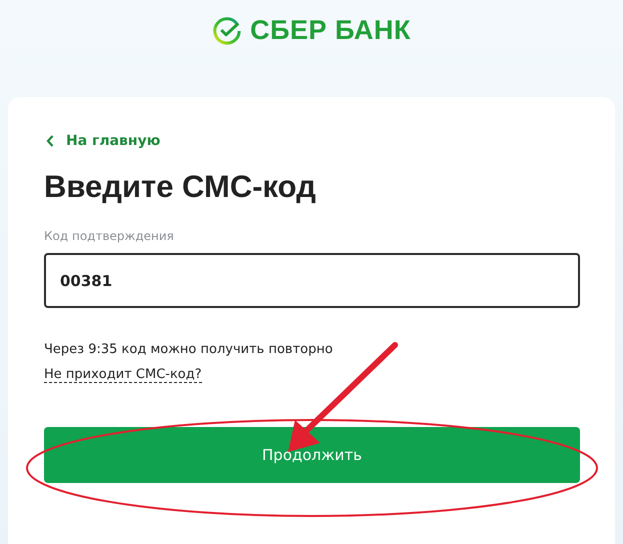  What do you see at coordinates (109, 236) in the screenshot?
I see `field-label: Код подтверждения` at bounding box center [109, 236].